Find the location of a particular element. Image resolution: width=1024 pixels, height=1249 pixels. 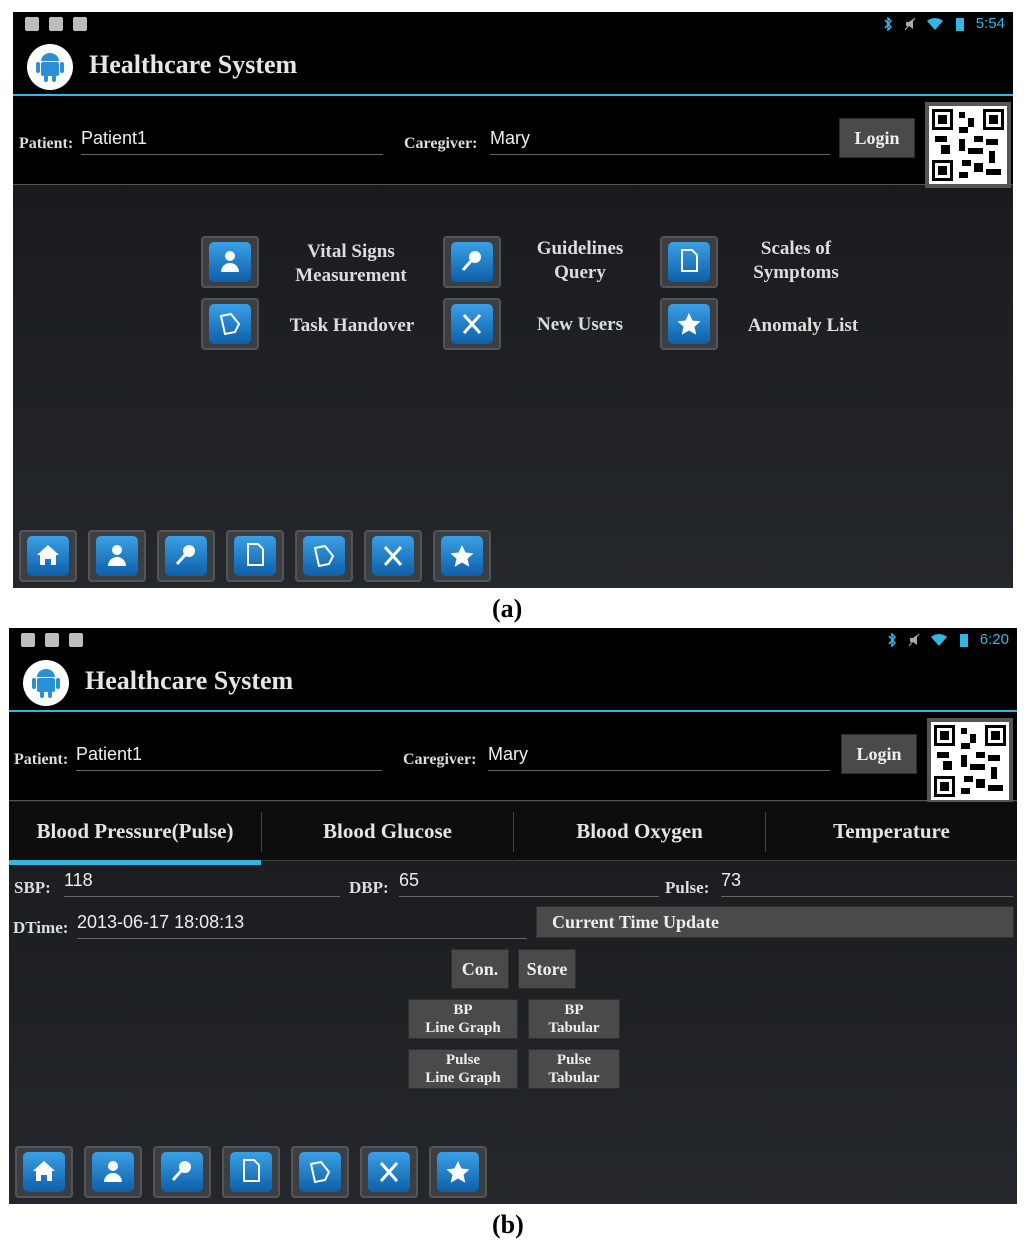

bp-line-graph-button: BP Line Graph is located at coordinates (463, 1019).